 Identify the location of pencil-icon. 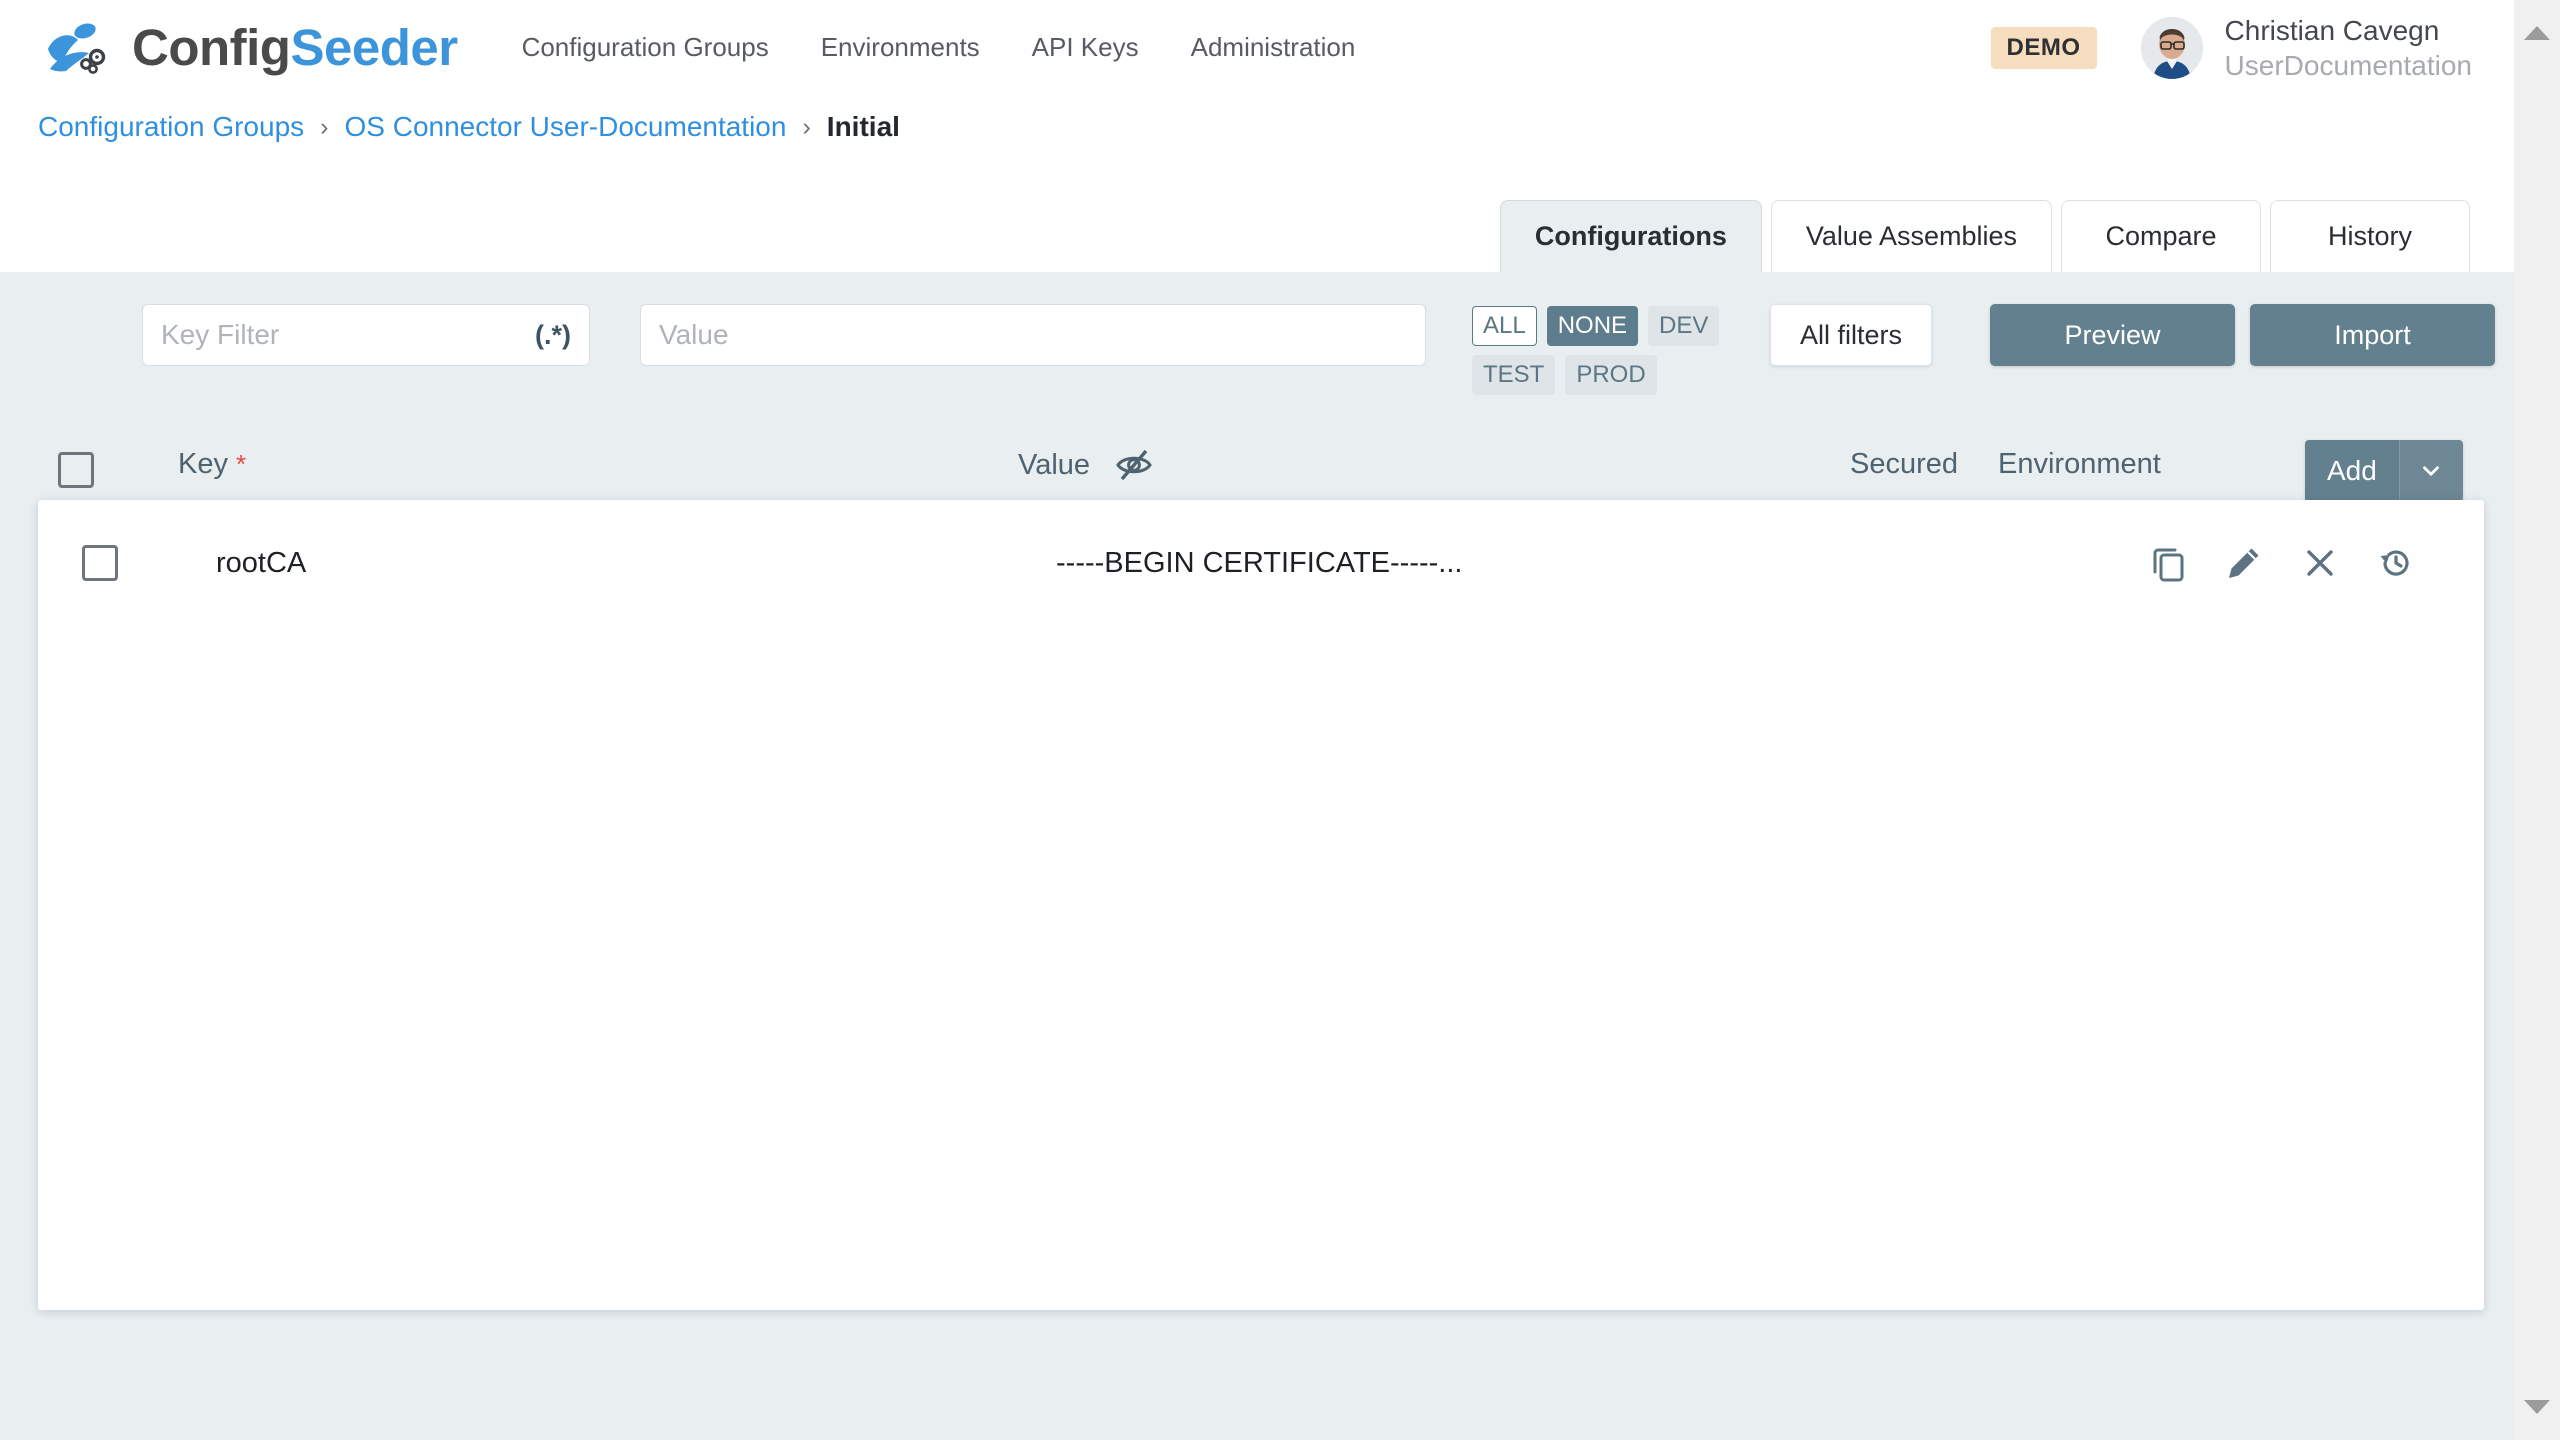
(2244, 563).